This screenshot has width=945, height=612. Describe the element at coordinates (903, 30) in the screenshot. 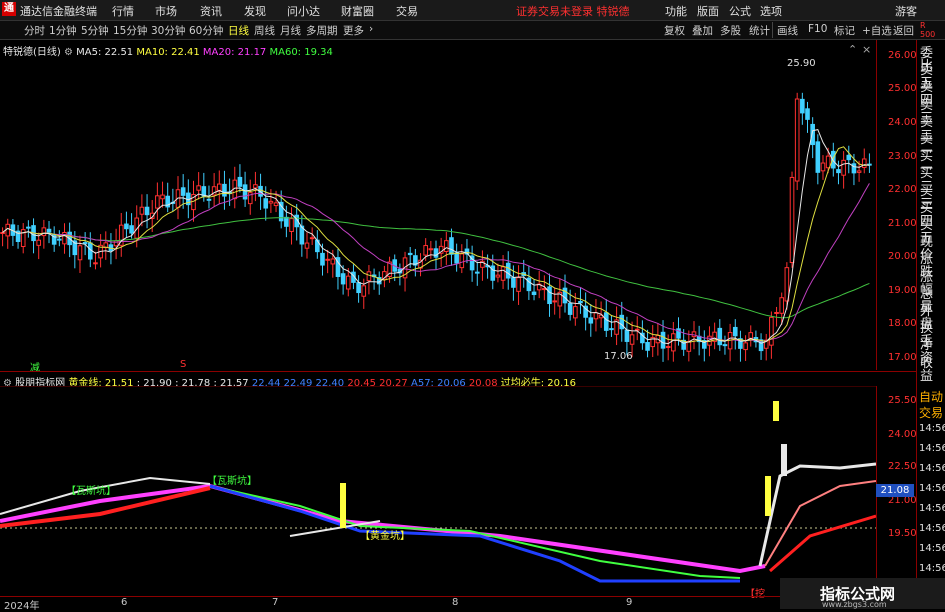

I see `back-button: 返回` at that location.